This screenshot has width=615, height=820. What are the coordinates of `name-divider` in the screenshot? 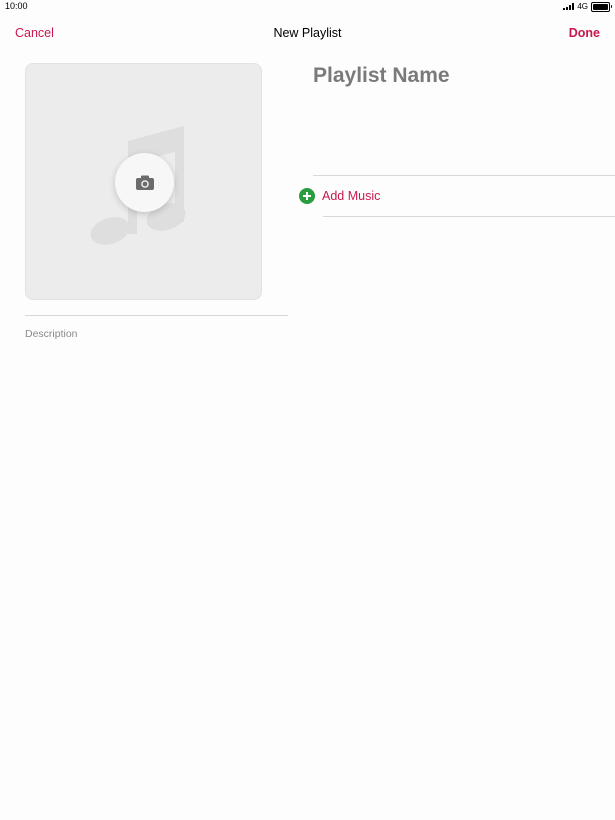 It's located at (464, 175).